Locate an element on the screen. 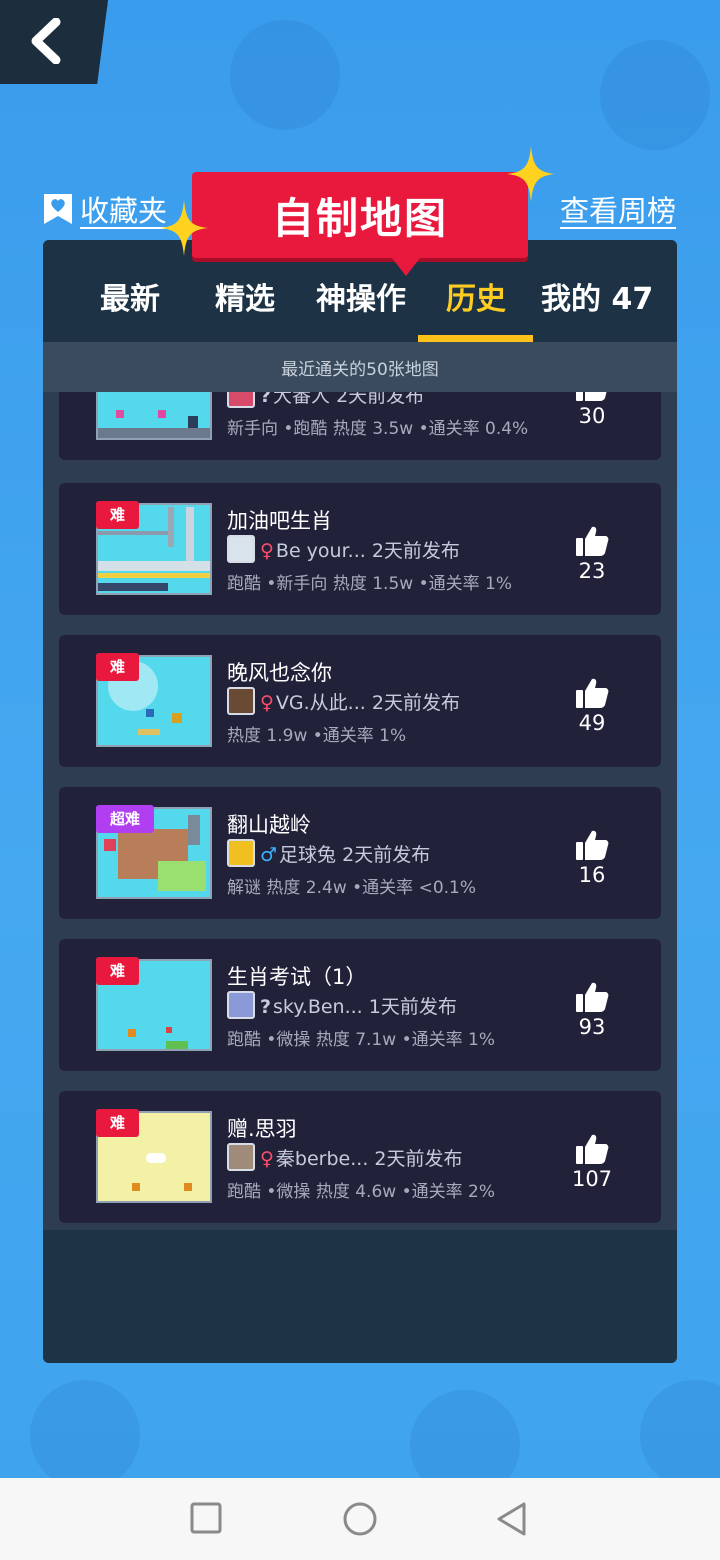 Image resolution: width=720 pixels, height=1560 pixels. like-count: 16 is located at coordinates (592, 875).